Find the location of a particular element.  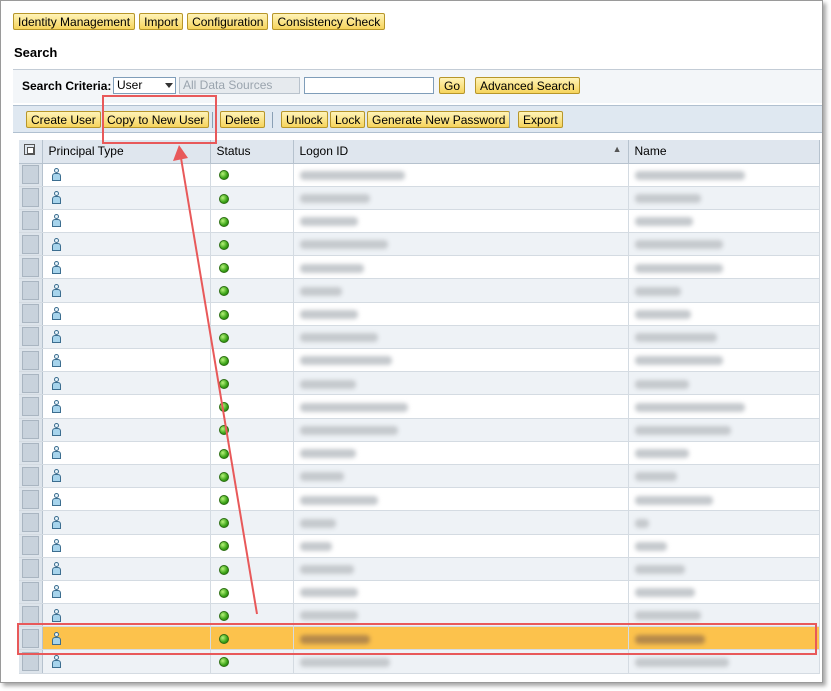

annotation-arrow-line is located at coordinates (219, 386).